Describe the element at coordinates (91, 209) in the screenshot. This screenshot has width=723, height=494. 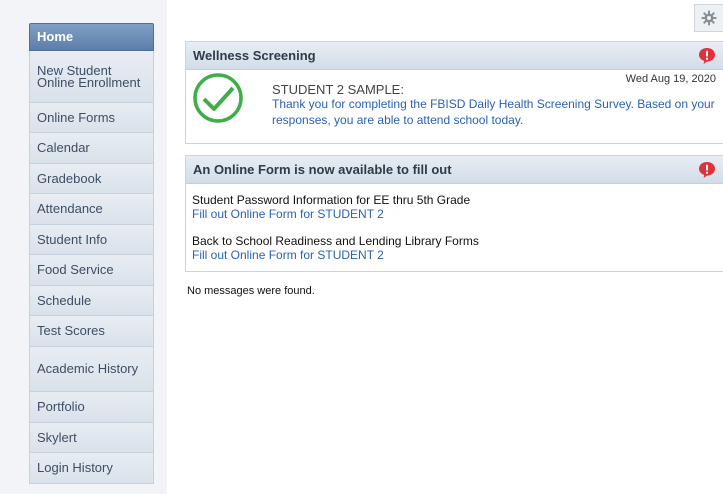
I see `sidebar-item-attendance: Attendance` at that location.